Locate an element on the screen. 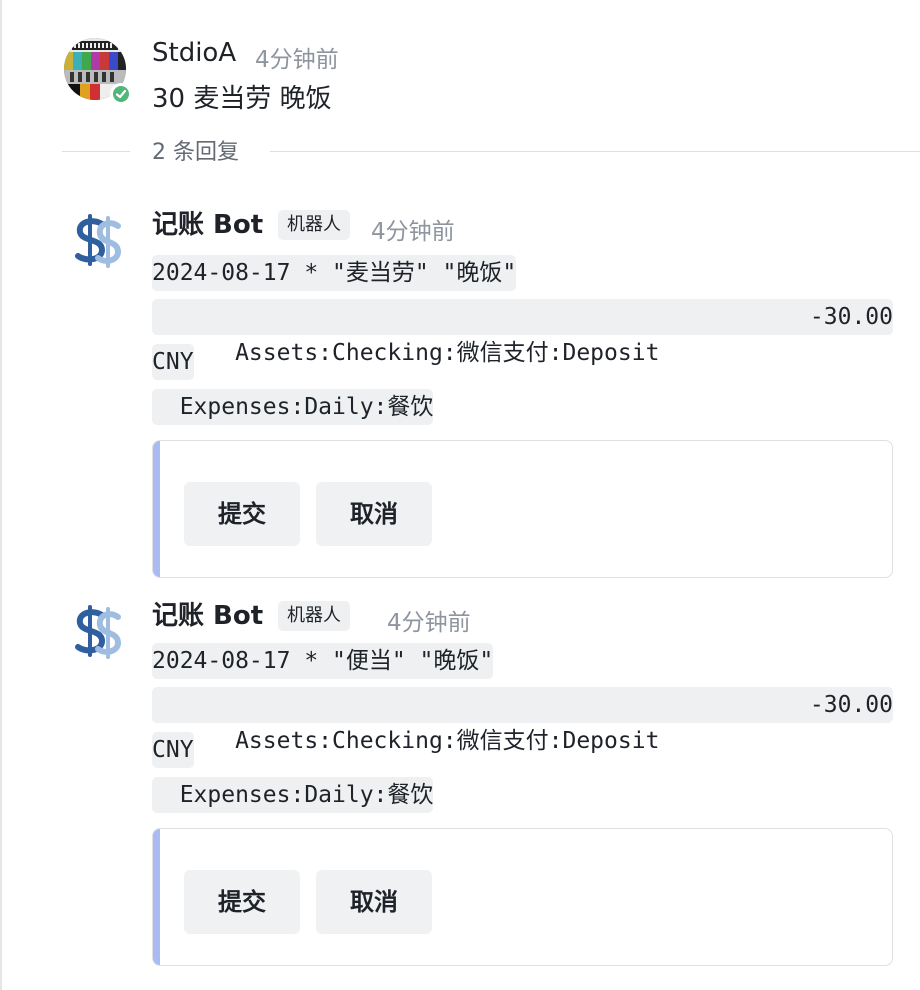 Image resolution: width=920 pixels, height=990 pixels. left-border is located at coordinates (1, 495).